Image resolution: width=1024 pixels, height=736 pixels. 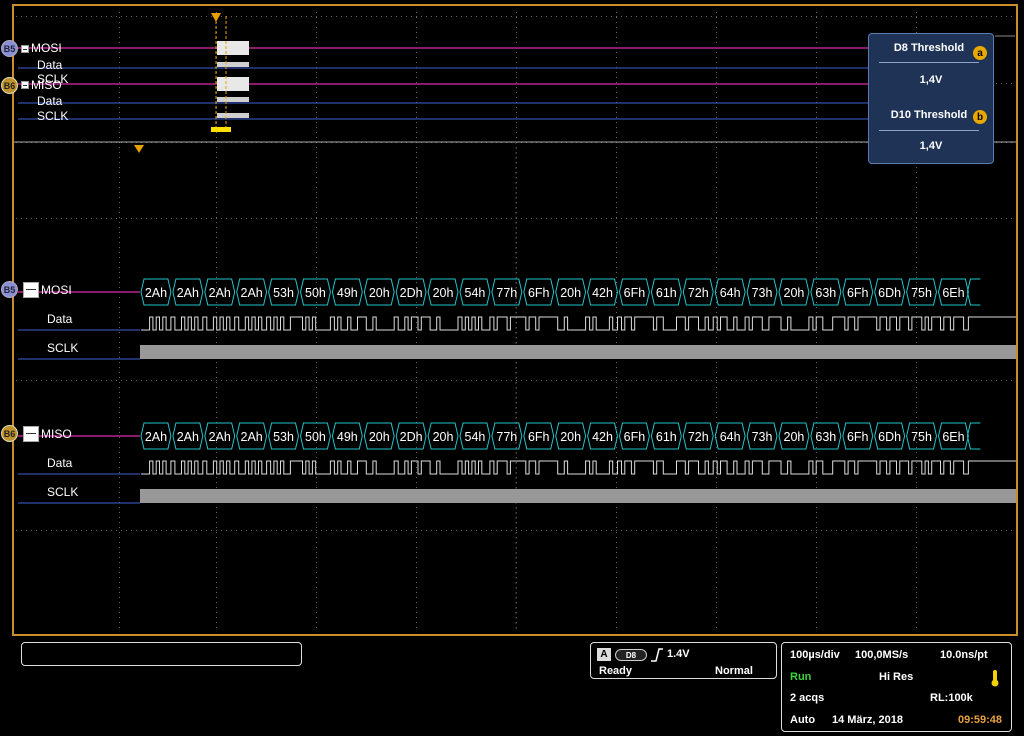 I want to click on marker-b-icon: b, so click(x=980, y=117).